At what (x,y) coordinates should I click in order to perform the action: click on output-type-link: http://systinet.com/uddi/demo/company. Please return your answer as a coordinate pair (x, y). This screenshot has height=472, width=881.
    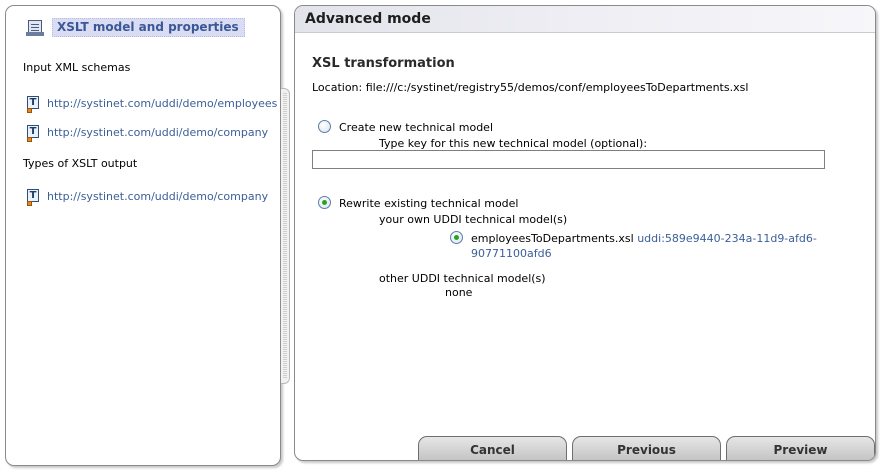
    Looking at the image, I should click on (157, 196).